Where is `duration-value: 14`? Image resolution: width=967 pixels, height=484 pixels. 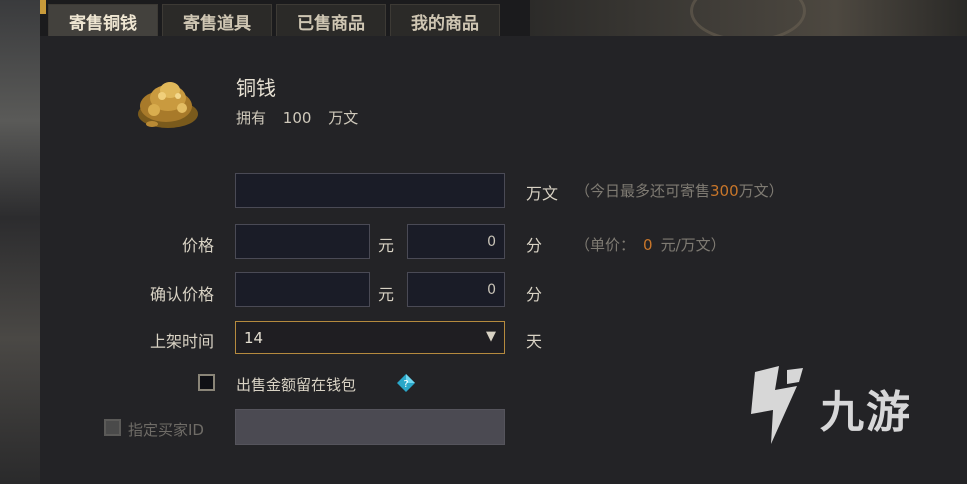
duration-value: 14 is located at coordinates (254, 337).